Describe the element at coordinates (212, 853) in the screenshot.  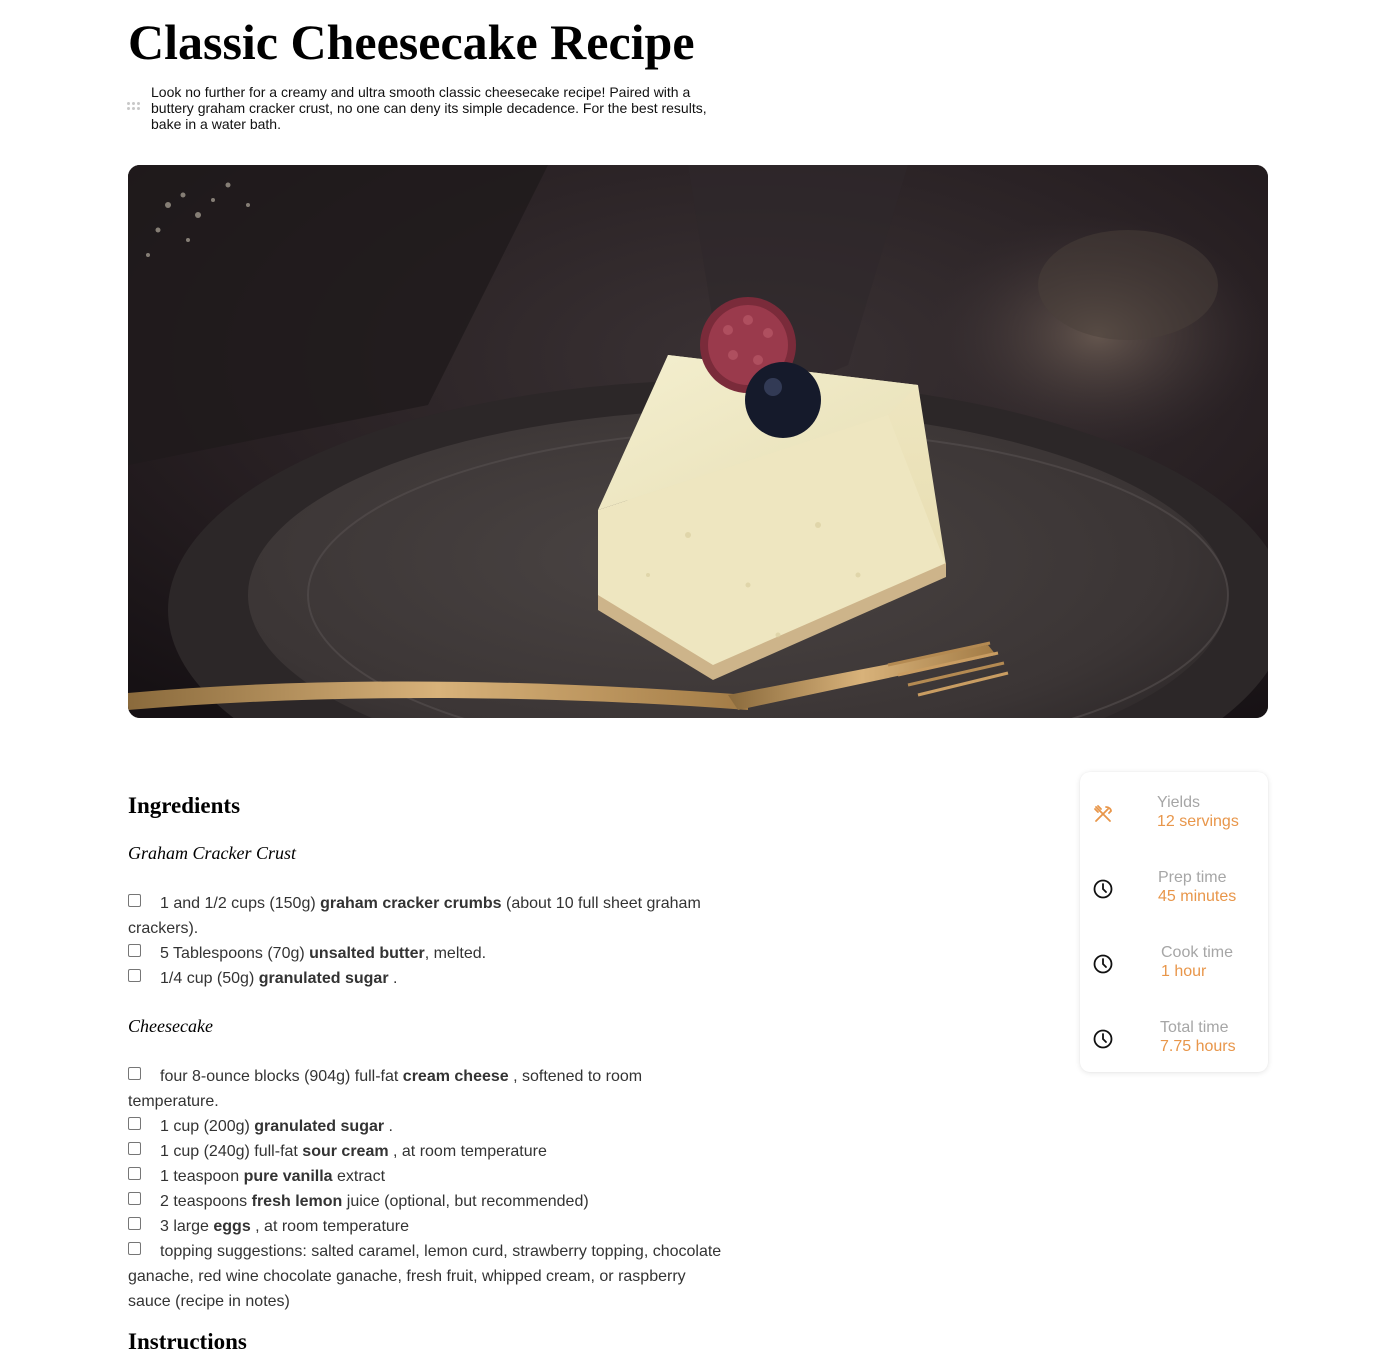
I see `ingredient-group-title: Graham Cracker Crust` at that location.